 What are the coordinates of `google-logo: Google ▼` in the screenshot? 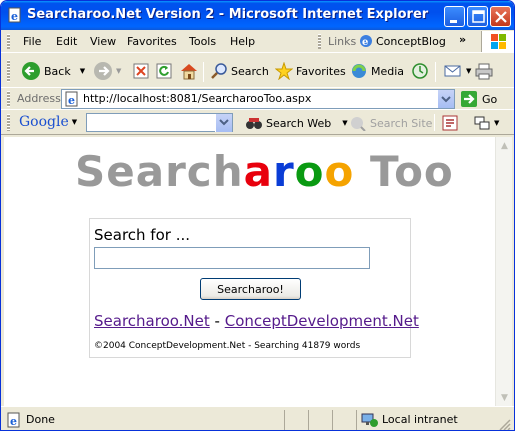 It's located at (48, 122).